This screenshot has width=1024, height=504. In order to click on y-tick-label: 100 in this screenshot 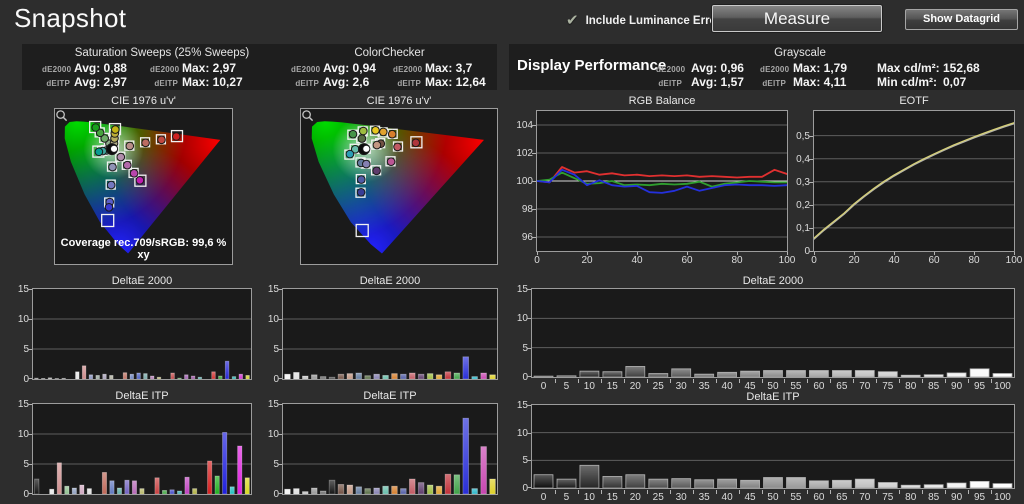, I will do `click(524, 181)`.